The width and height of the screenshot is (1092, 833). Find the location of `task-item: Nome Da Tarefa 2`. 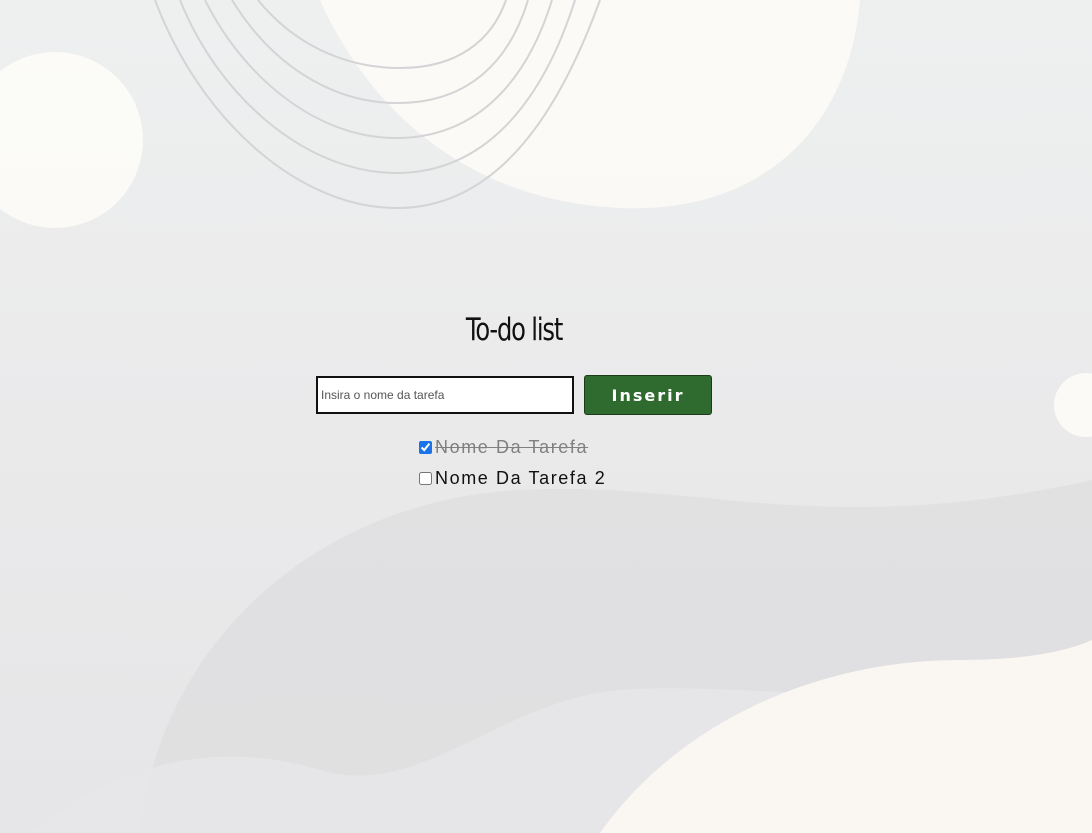

task-item: Nome Da Tarefa 2 is located at coordinates (512, 478).